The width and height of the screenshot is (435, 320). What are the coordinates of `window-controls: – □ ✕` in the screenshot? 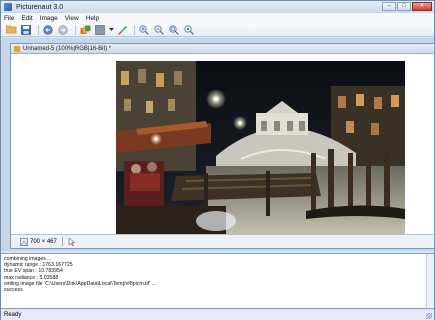 It's located at (407, 6).